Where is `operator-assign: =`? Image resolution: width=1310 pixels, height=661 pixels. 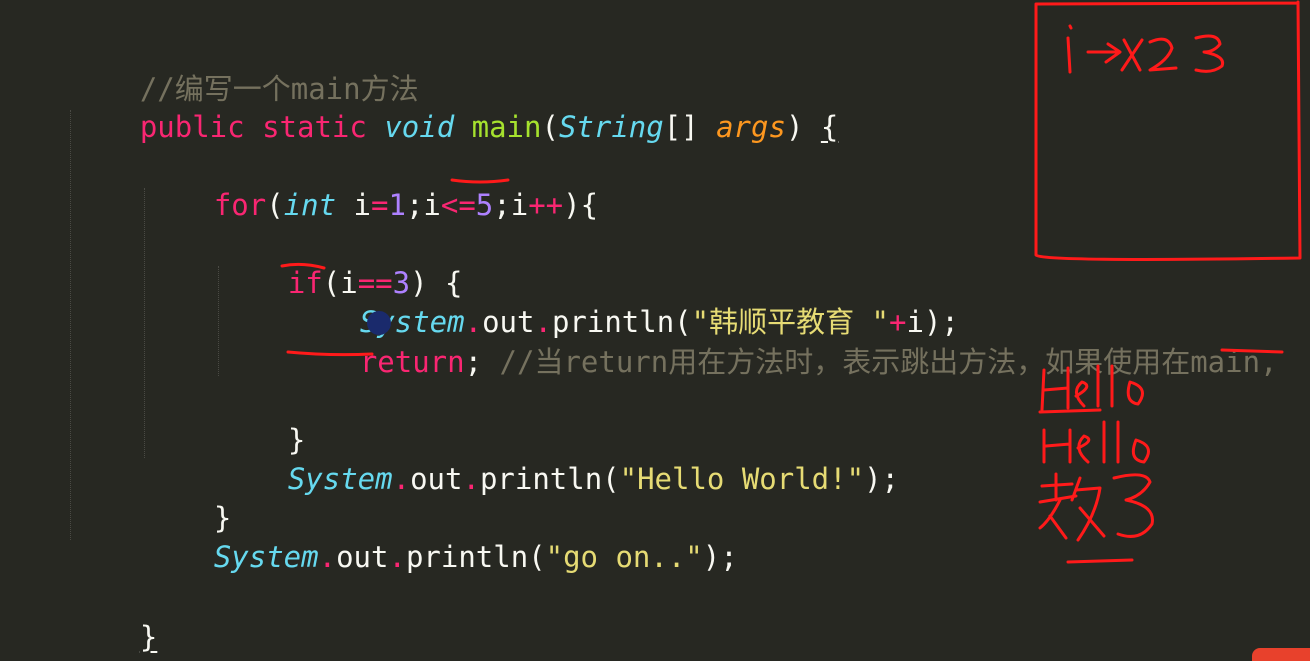 operator-assign: = is located at coordinates (380, 205).